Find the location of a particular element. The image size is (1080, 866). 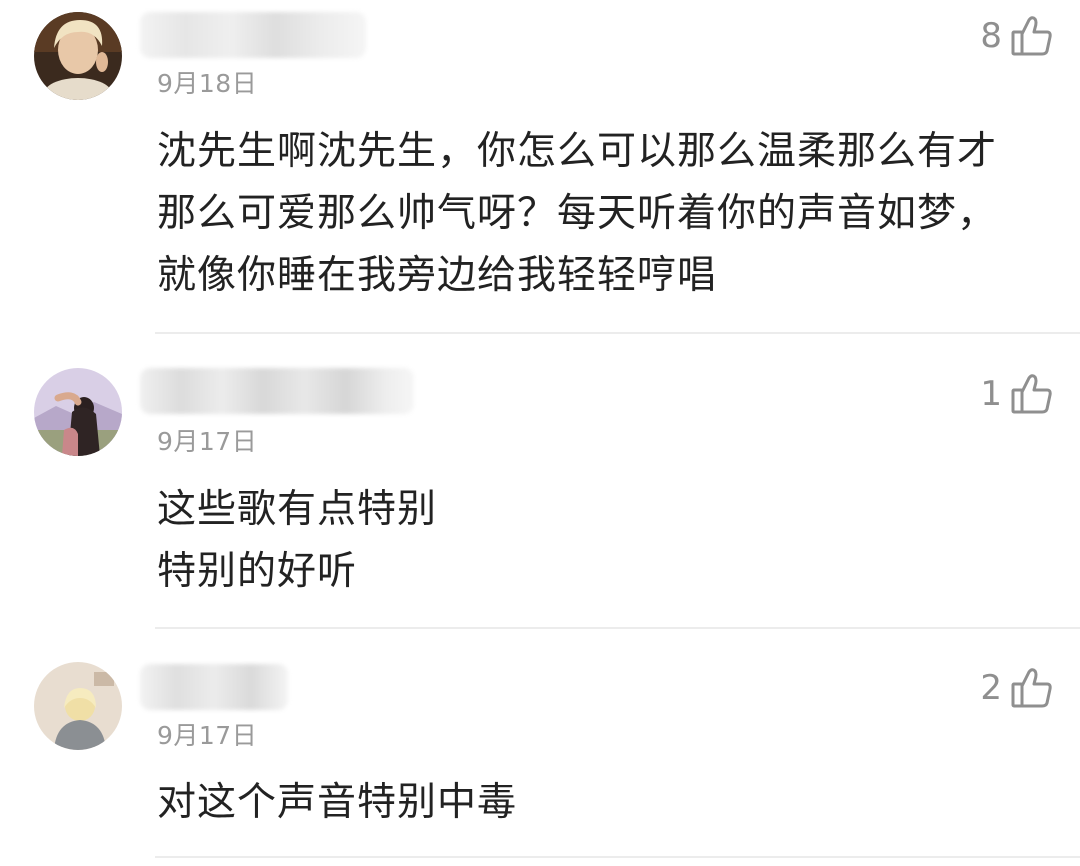

comment-line: 沈先生啊沈先生，你怎么可以那么温柔那么有才 is located at coordinates (577, 151).